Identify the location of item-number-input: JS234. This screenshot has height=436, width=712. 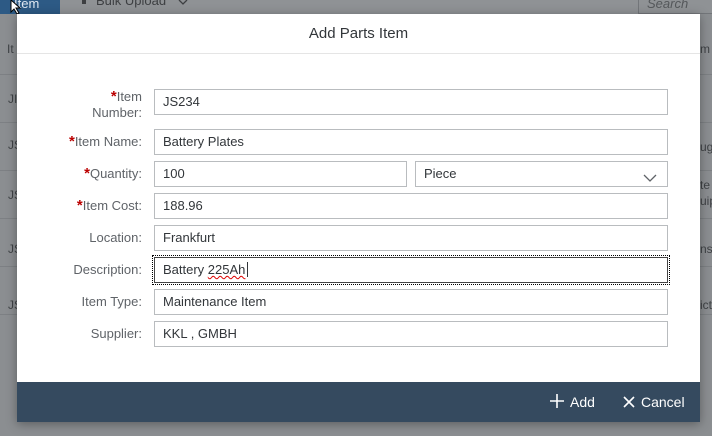
(411, 102).